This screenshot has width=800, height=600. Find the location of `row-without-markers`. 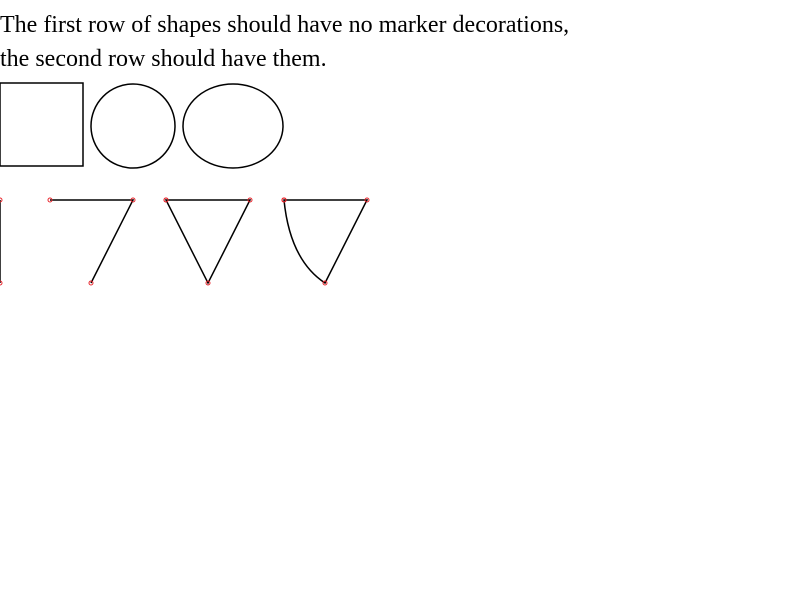

row-without-markers is located at coordinates (142, 125).